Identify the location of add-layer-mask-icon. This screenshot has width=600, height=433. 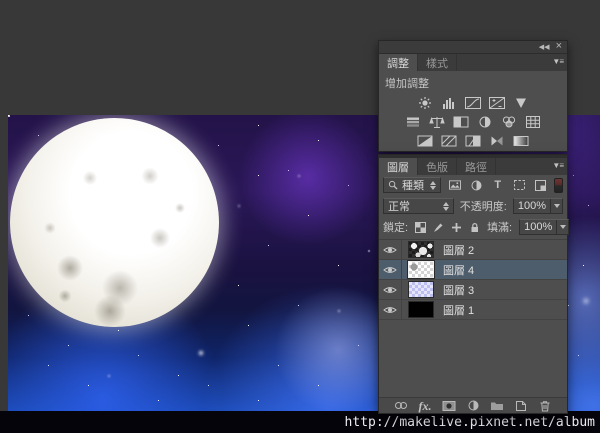
(449, 405).